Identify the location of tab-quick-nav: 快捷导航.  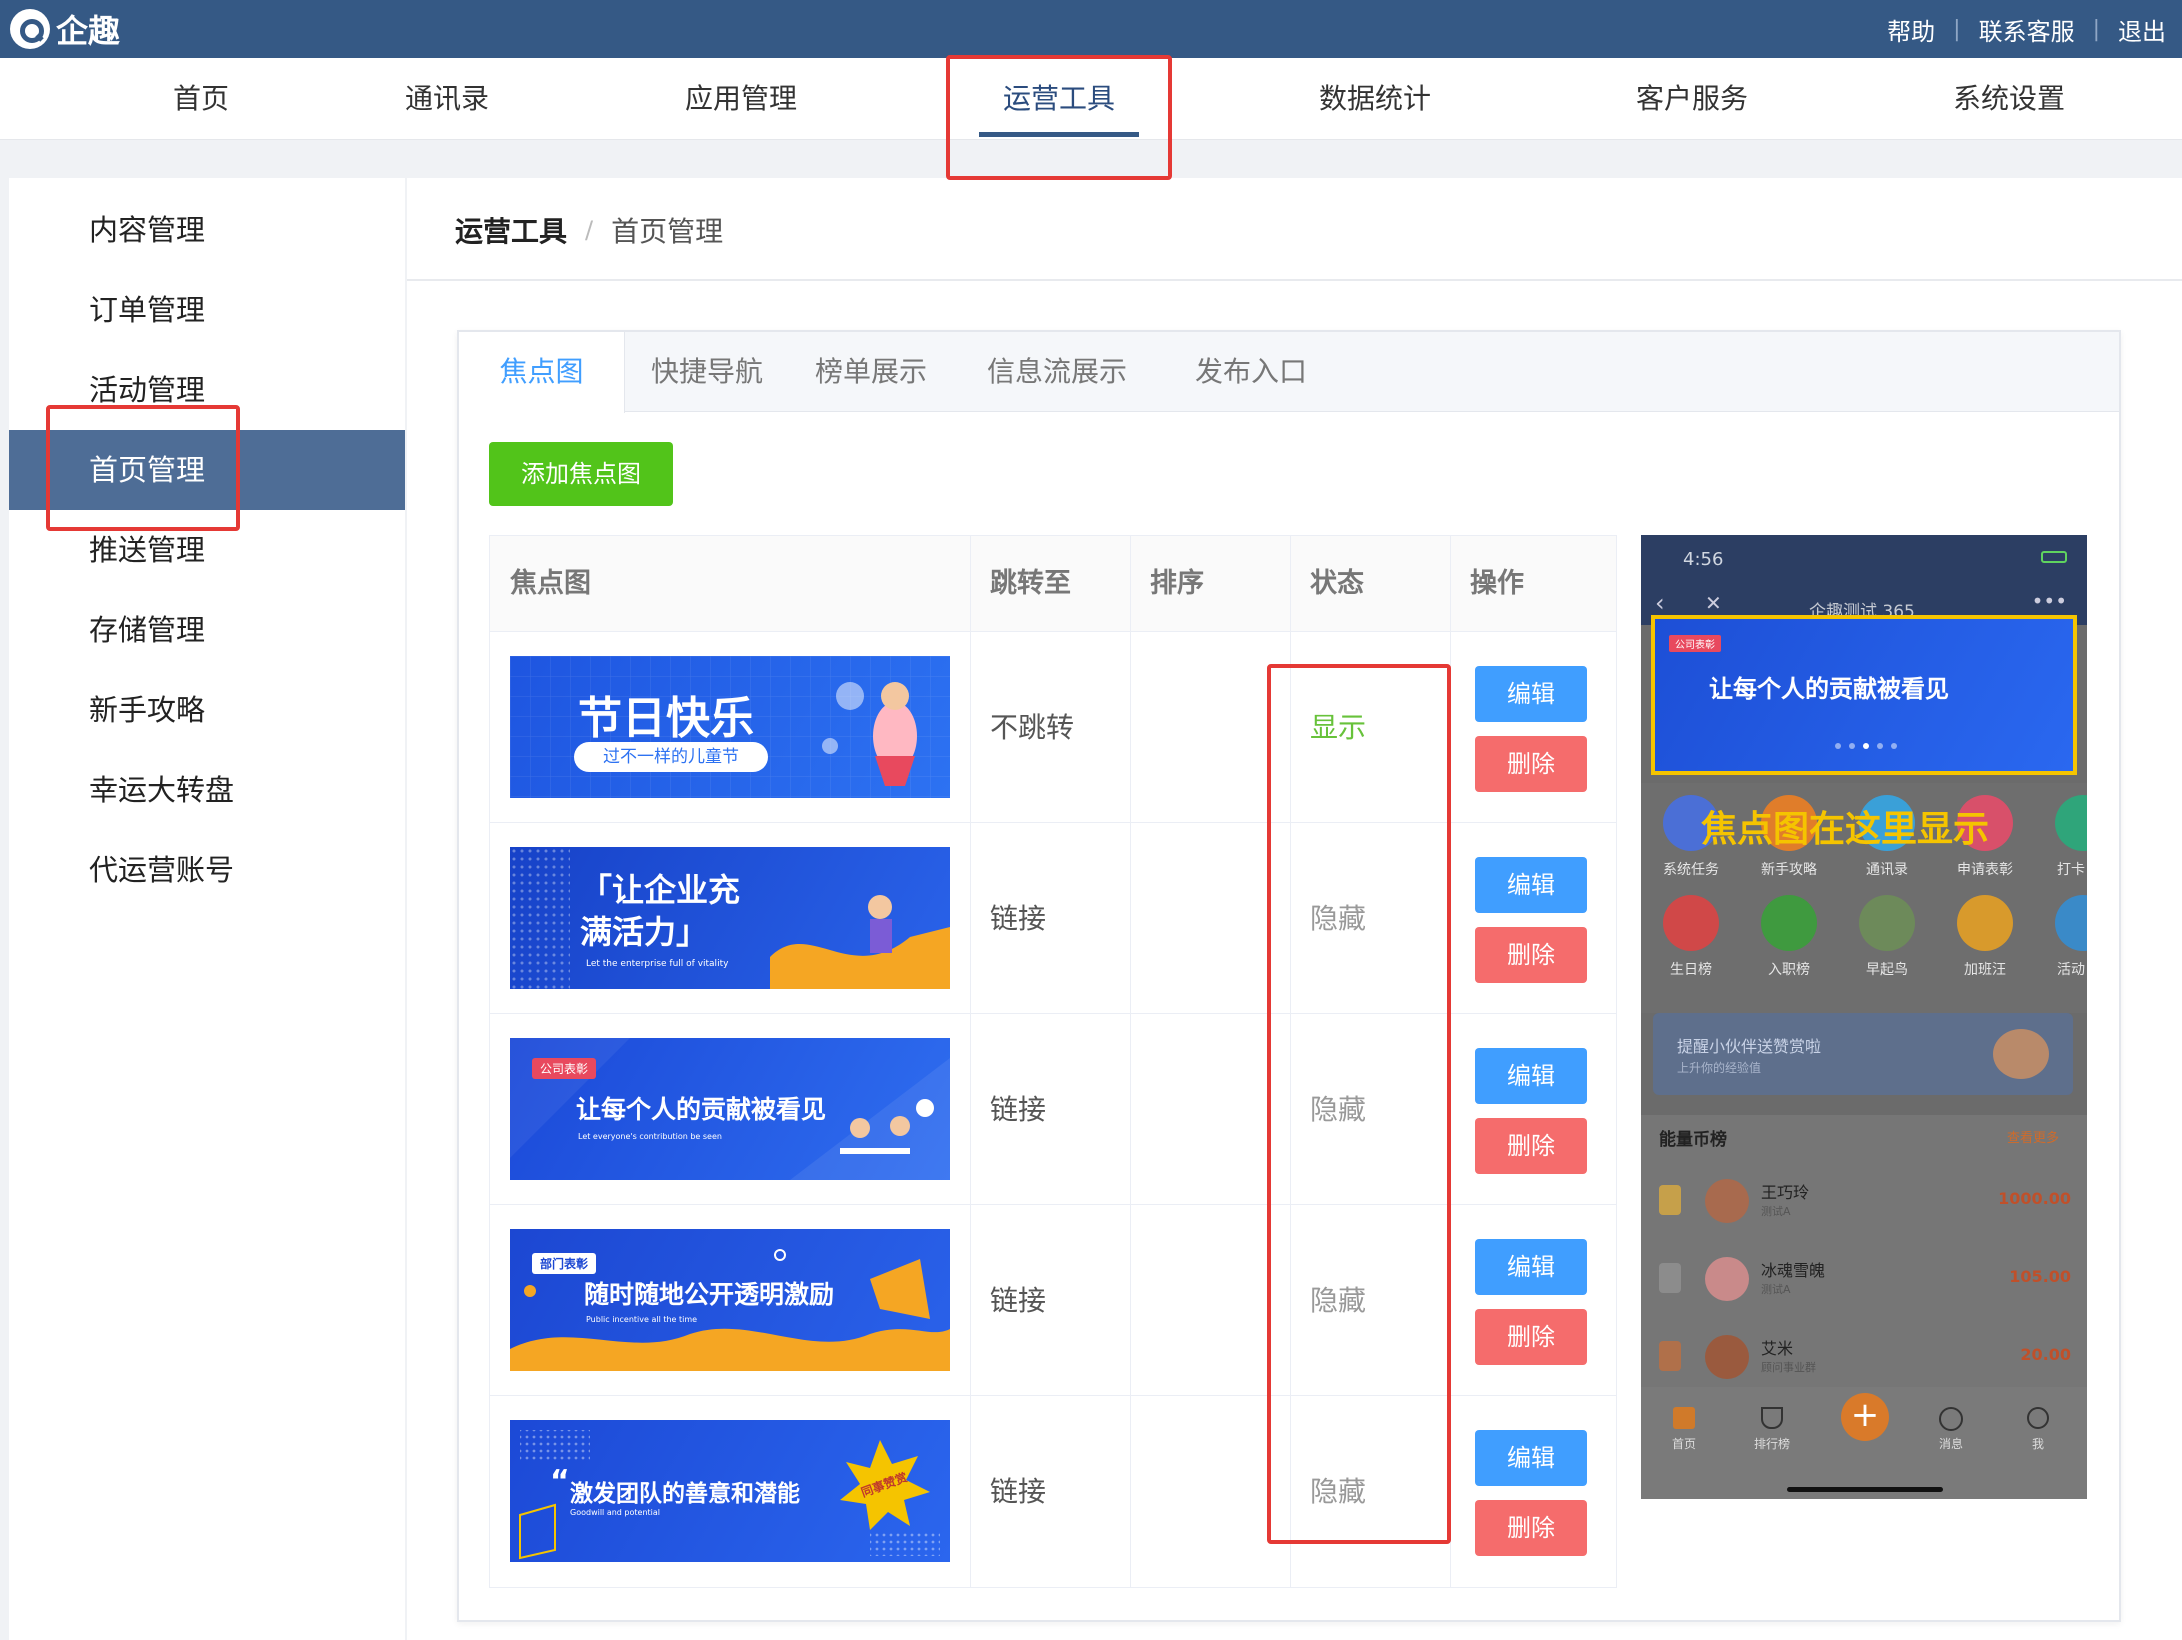
(707, 372).